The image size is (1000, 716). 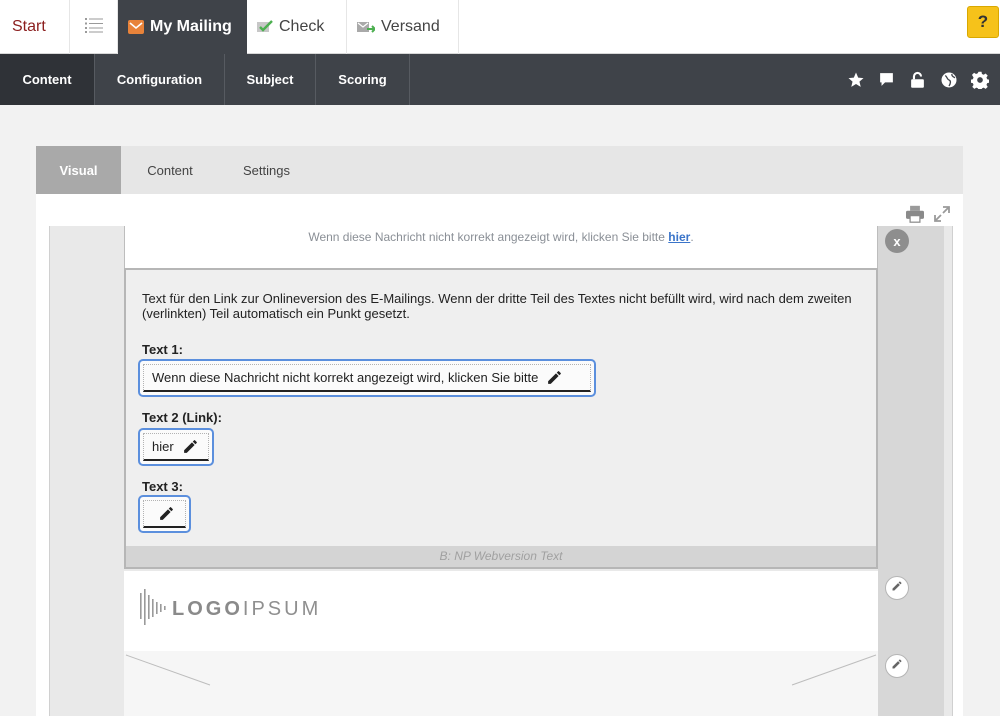 What do you see at coordinates (191, 26) in the screenshot?
I see `tab-my-mailing-label: My Mailing` at bounding box center [191, 26].